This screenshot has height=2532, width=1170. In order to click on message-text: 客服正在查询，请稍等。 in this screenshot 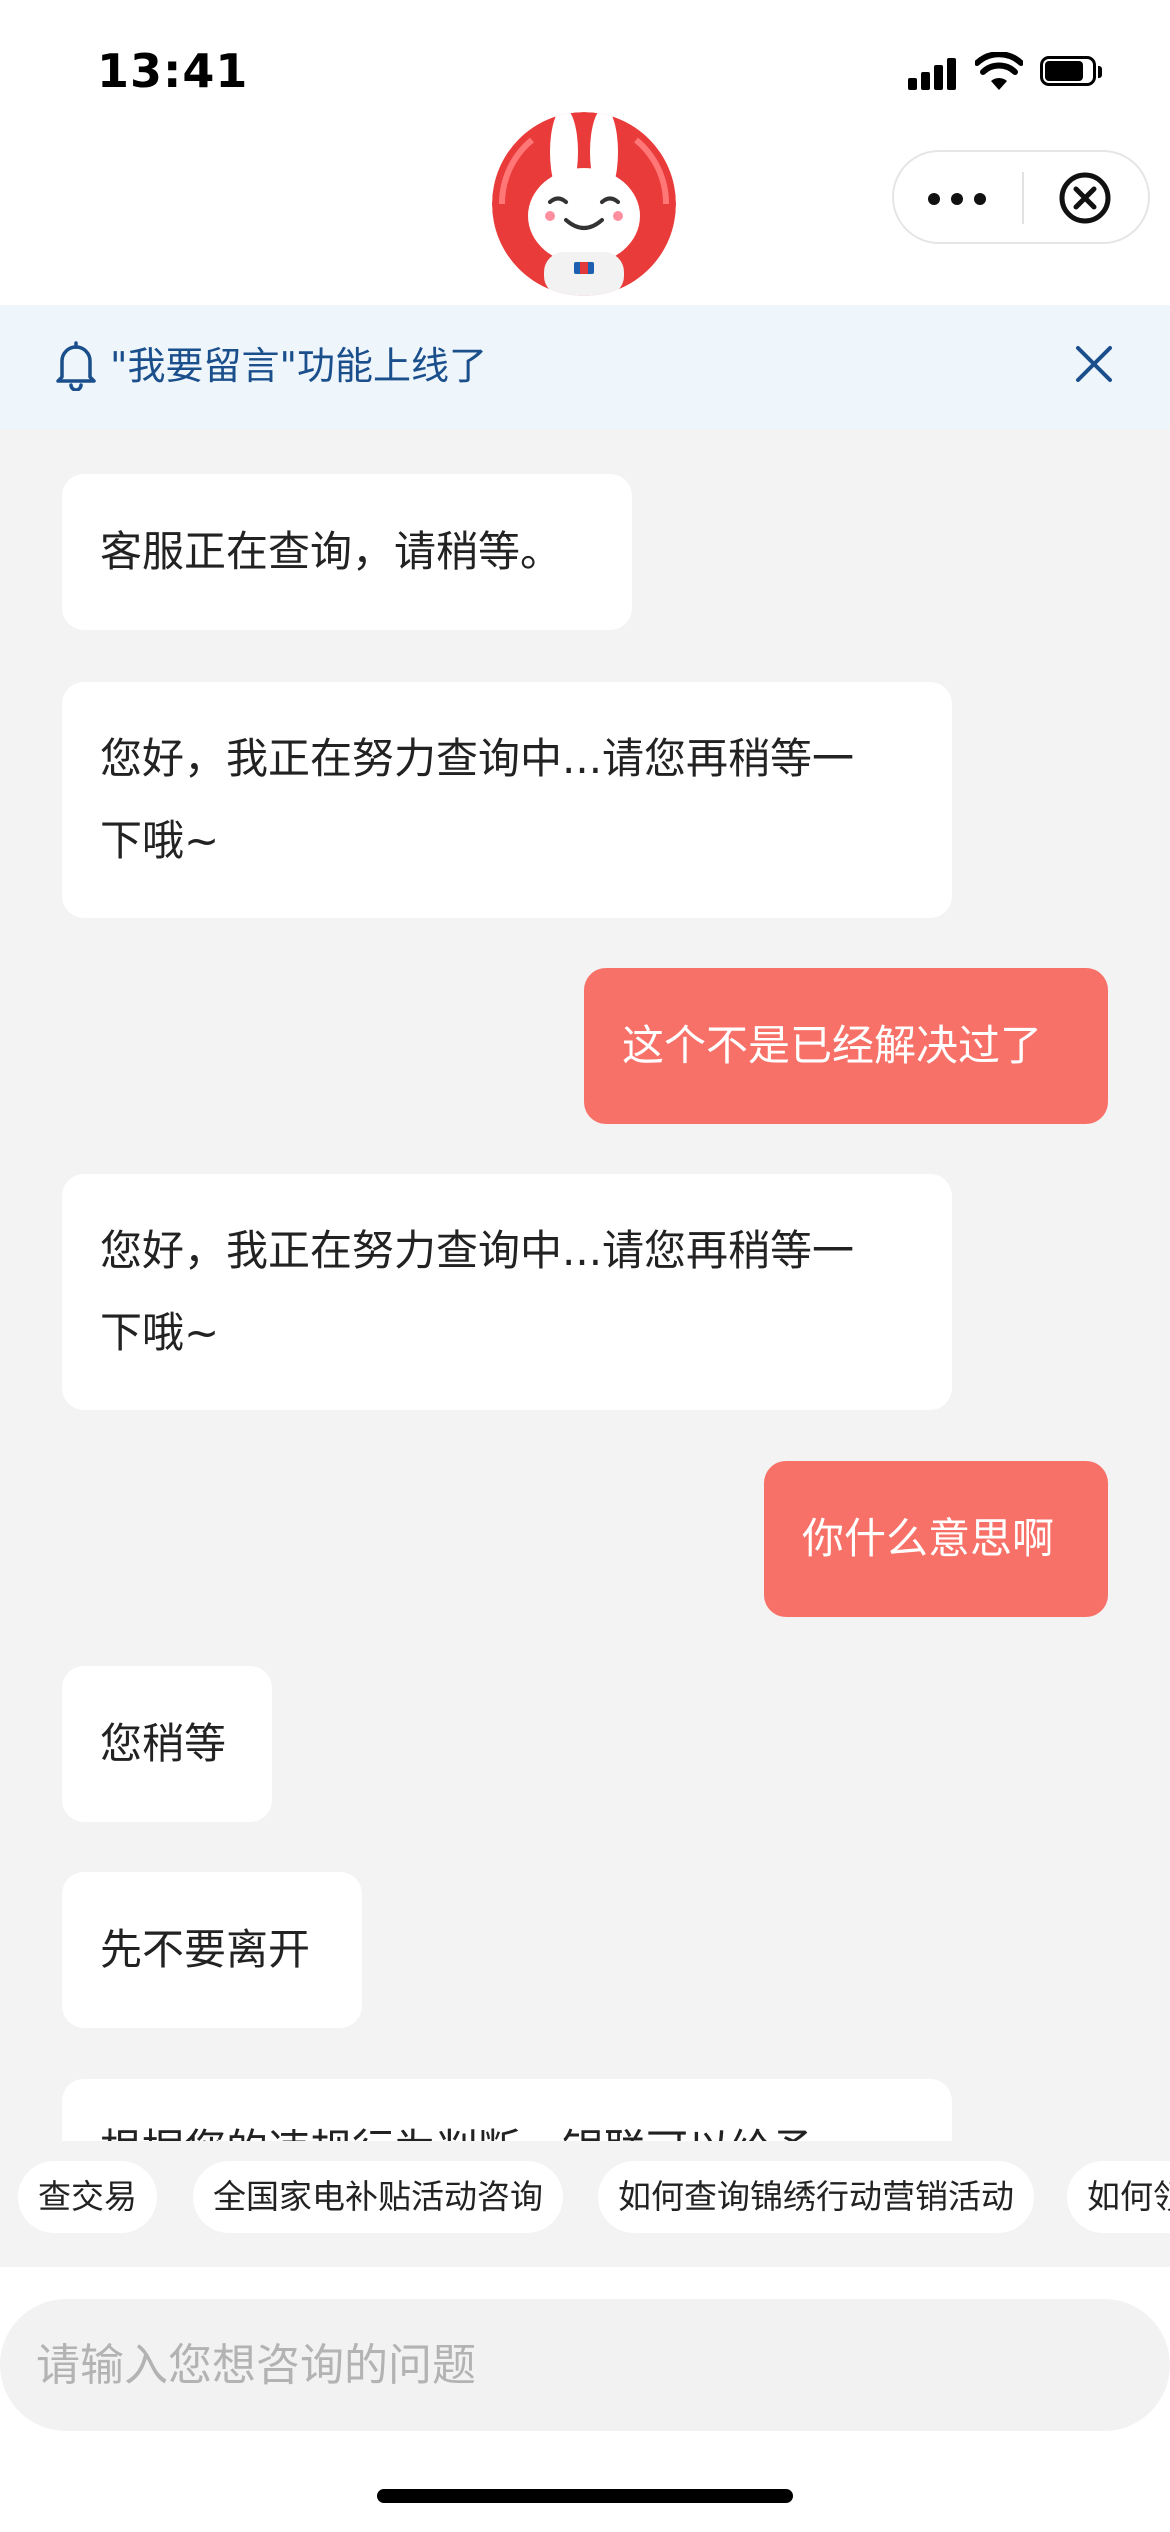, I will do `click(331, 551)`.